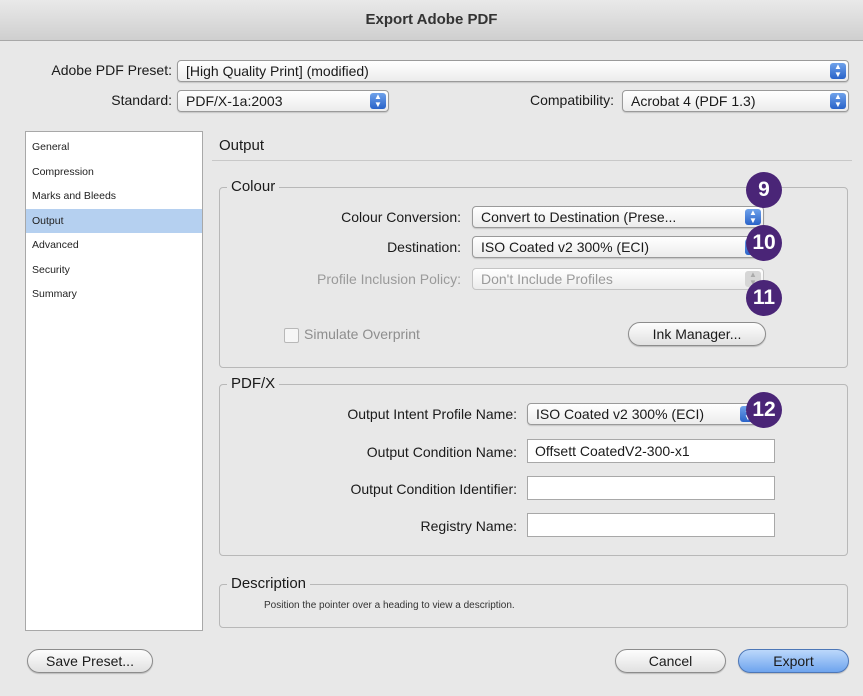 The image size is (863, 696). Describe the element at coordinates (651, 451) in the screenshot. I see `output-condition-name-field: Offsett CoatedV2-300-x1` at that location.